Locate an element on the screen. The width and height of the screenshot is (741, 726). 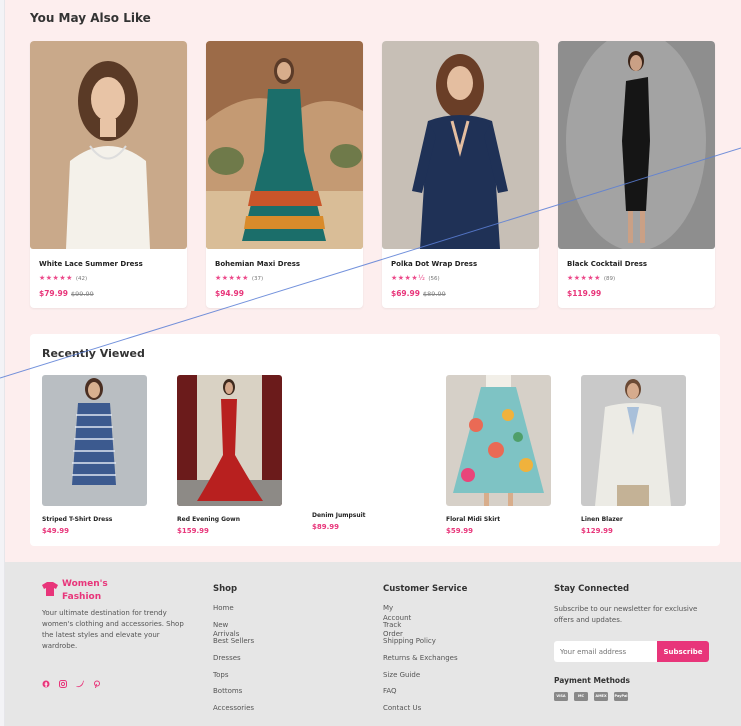
footer-link-faq: FAQ is located at coordinates (425, 695).